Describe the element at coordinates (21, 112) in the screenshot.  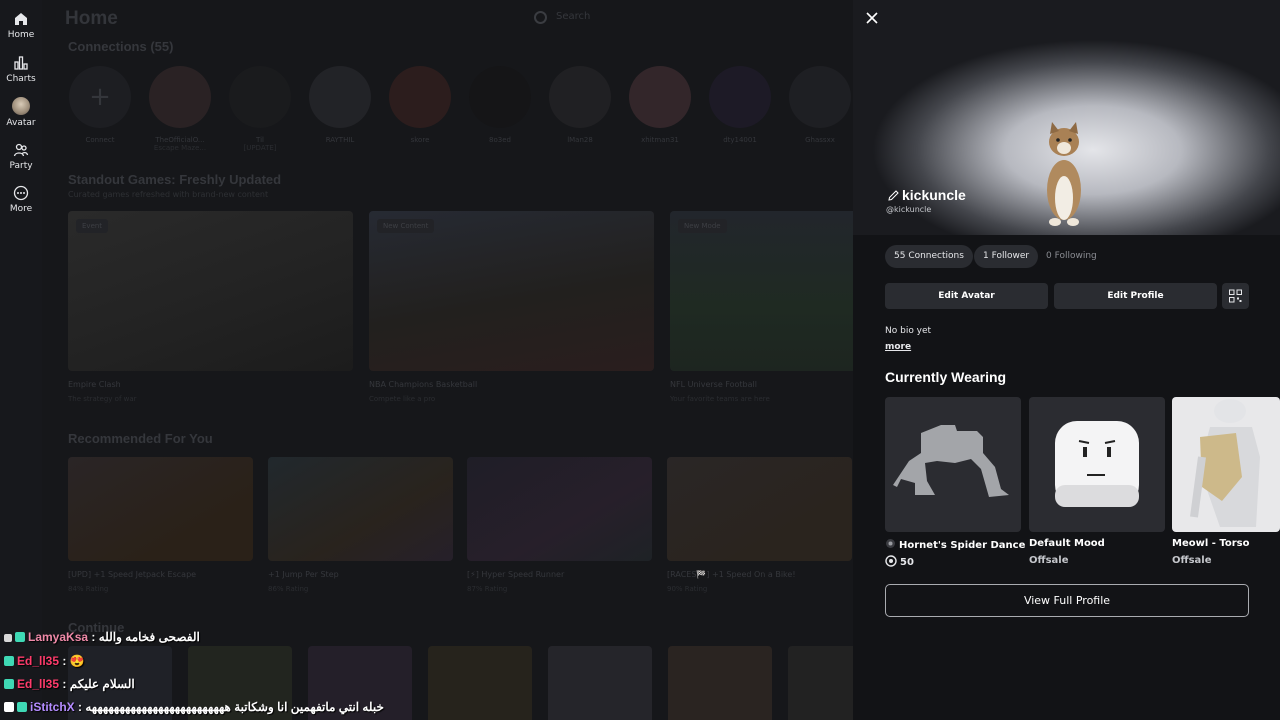
I see `sidebar-item-avatar: Avatar` at that location.